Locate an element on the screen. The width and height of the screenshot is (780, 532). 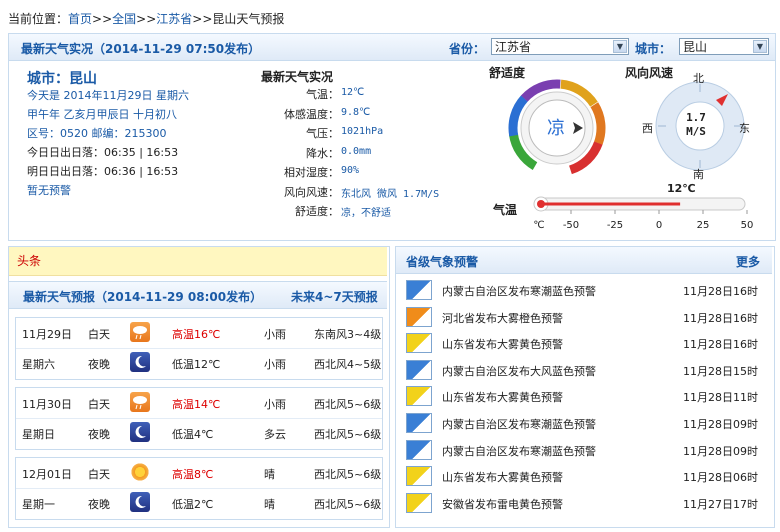
warning-item: 山东省发布大雾黄色预警 11月28日11时 is located at coordinates (584, 396).